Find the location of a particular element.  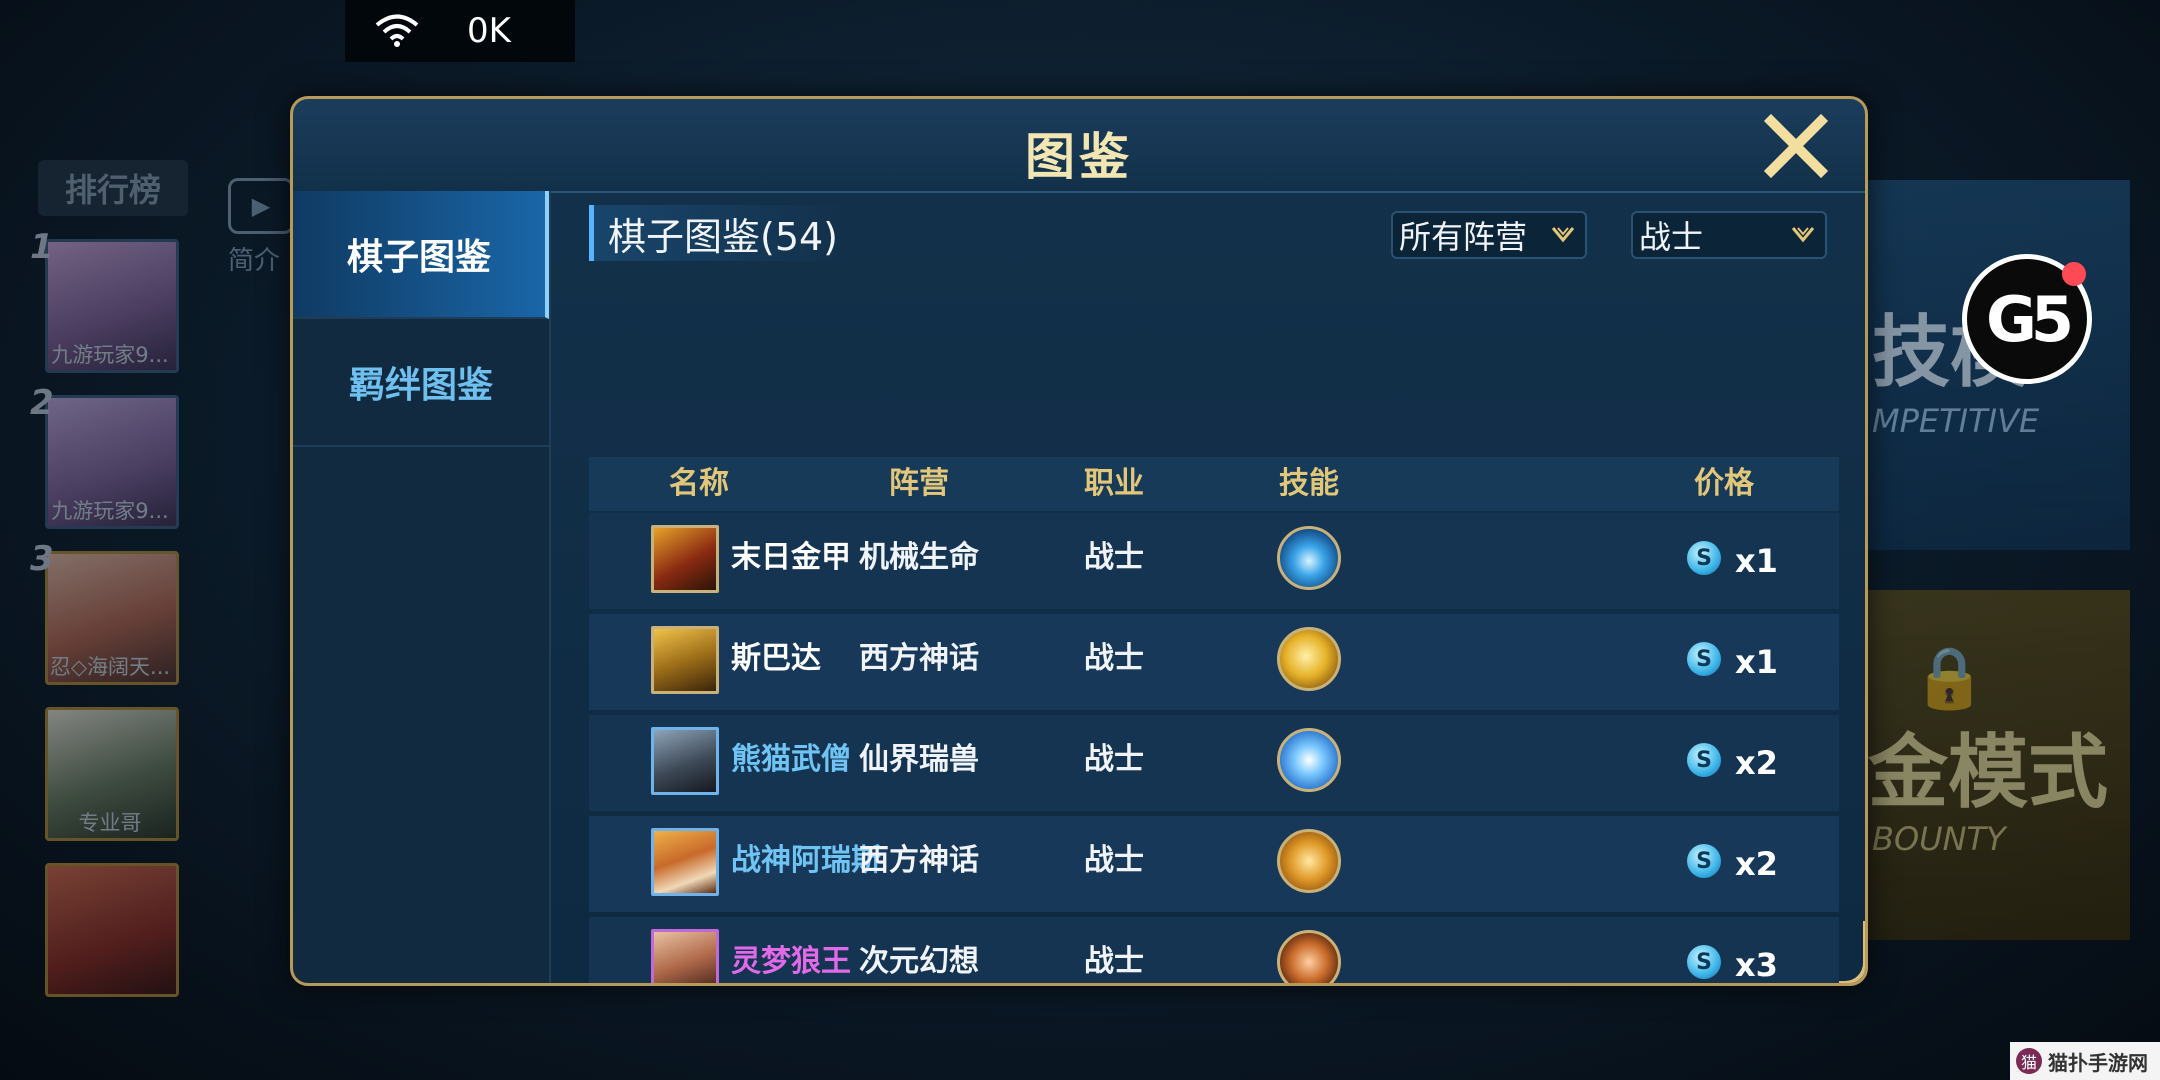

table-header: 名称 阵营 职业 技能 价格 is located at coordinates (1214, 484).